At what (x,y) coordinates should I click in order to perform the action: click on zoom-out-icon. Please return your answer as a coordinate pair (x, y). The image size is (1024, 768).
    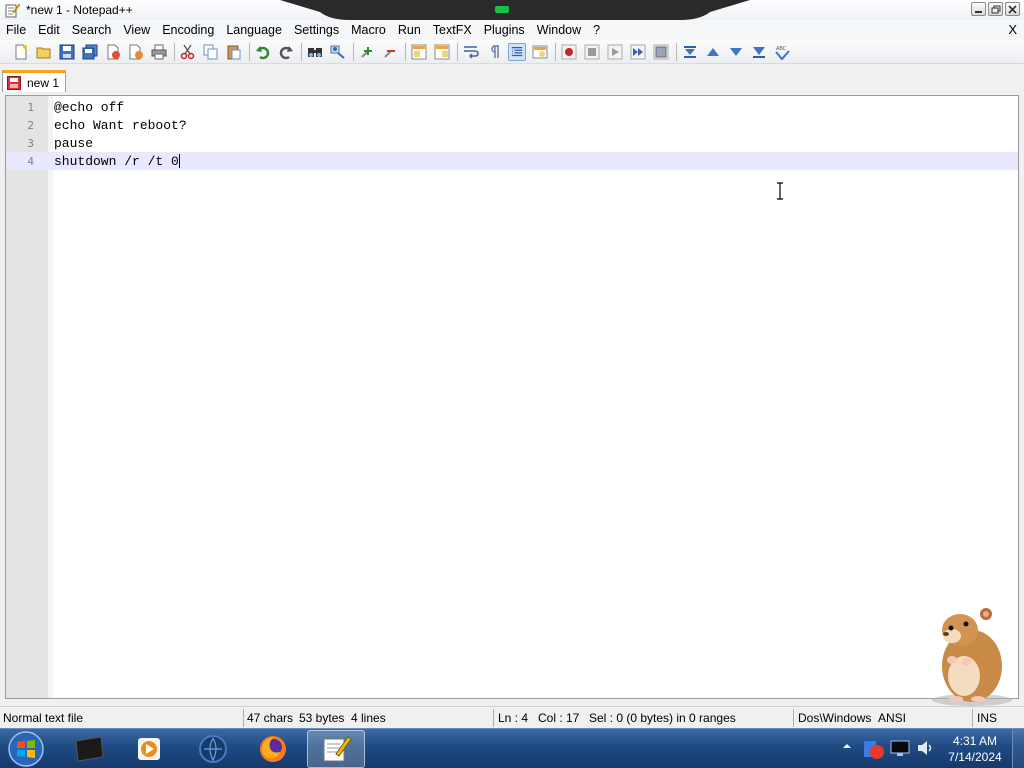
    Looking at the image, I should click on (390, 52).